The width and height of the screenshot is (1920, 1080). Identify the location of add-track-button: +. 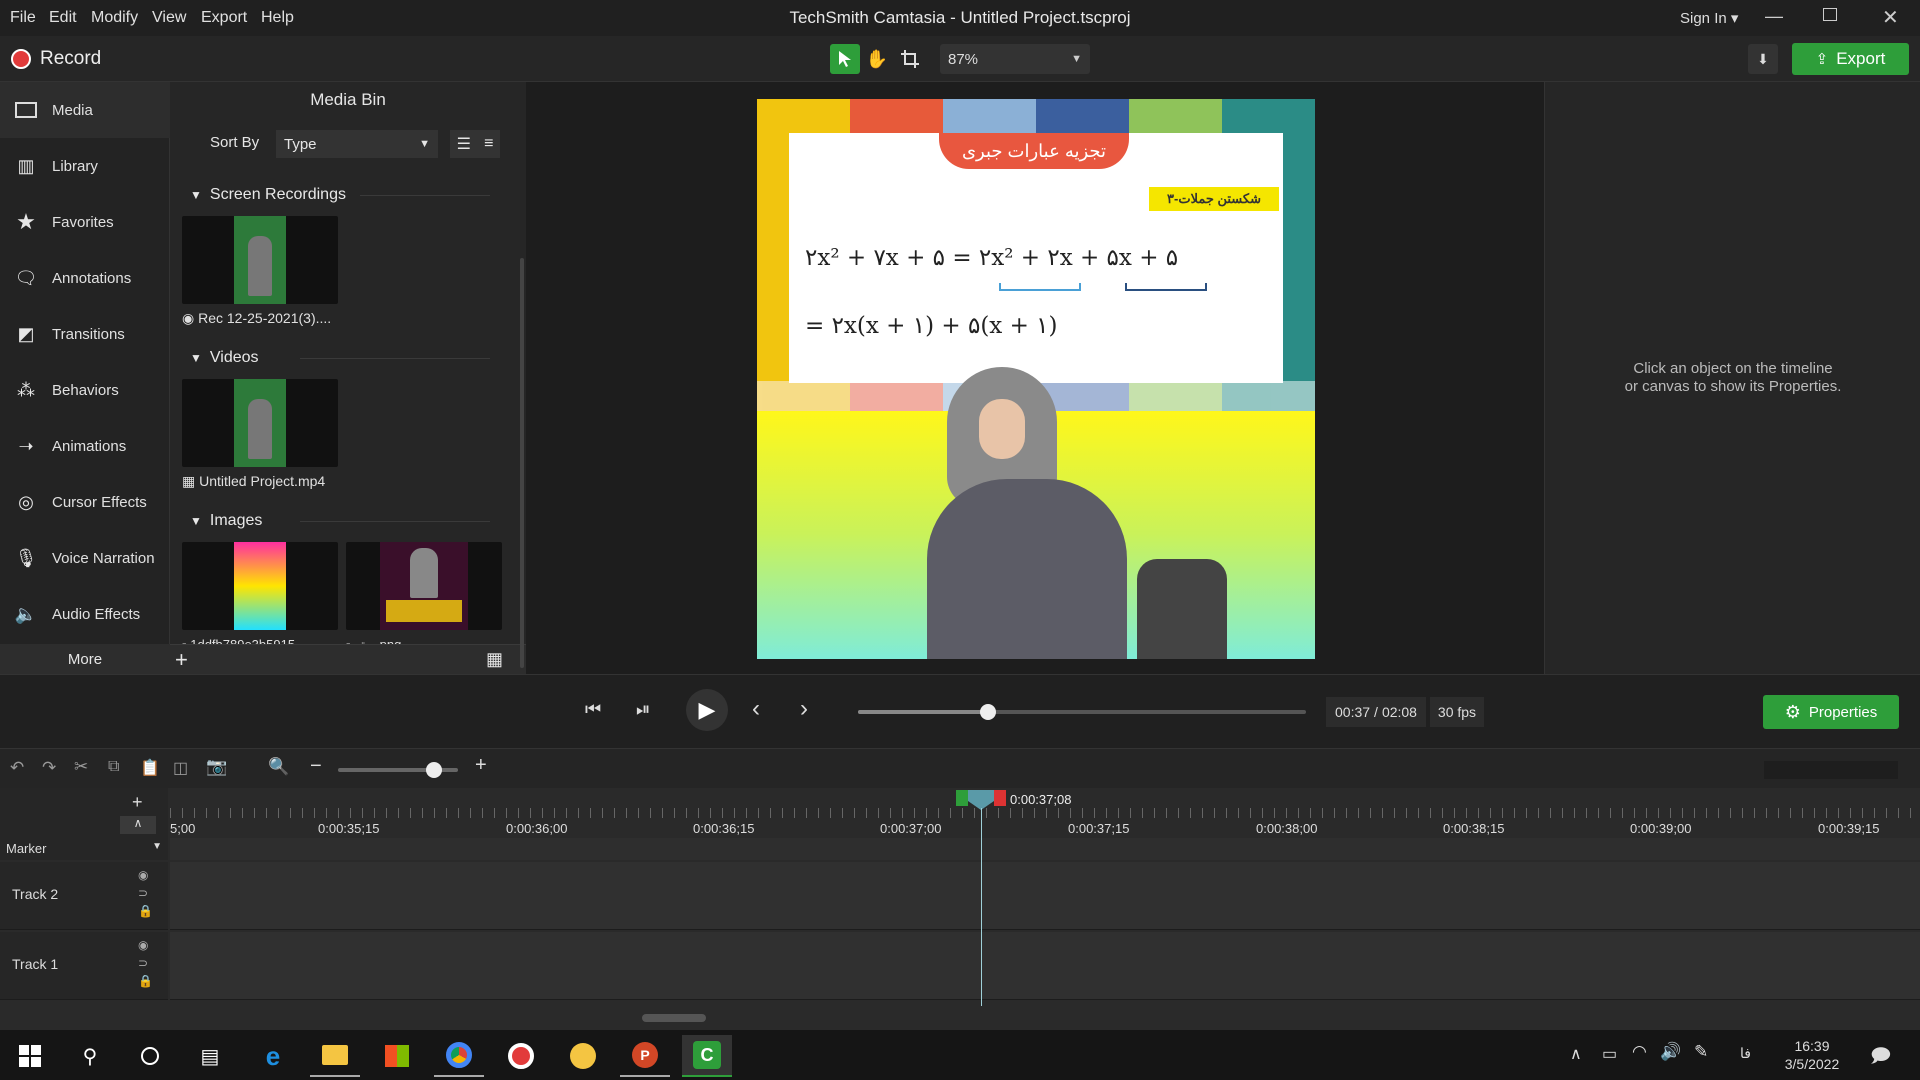
(137, 802).